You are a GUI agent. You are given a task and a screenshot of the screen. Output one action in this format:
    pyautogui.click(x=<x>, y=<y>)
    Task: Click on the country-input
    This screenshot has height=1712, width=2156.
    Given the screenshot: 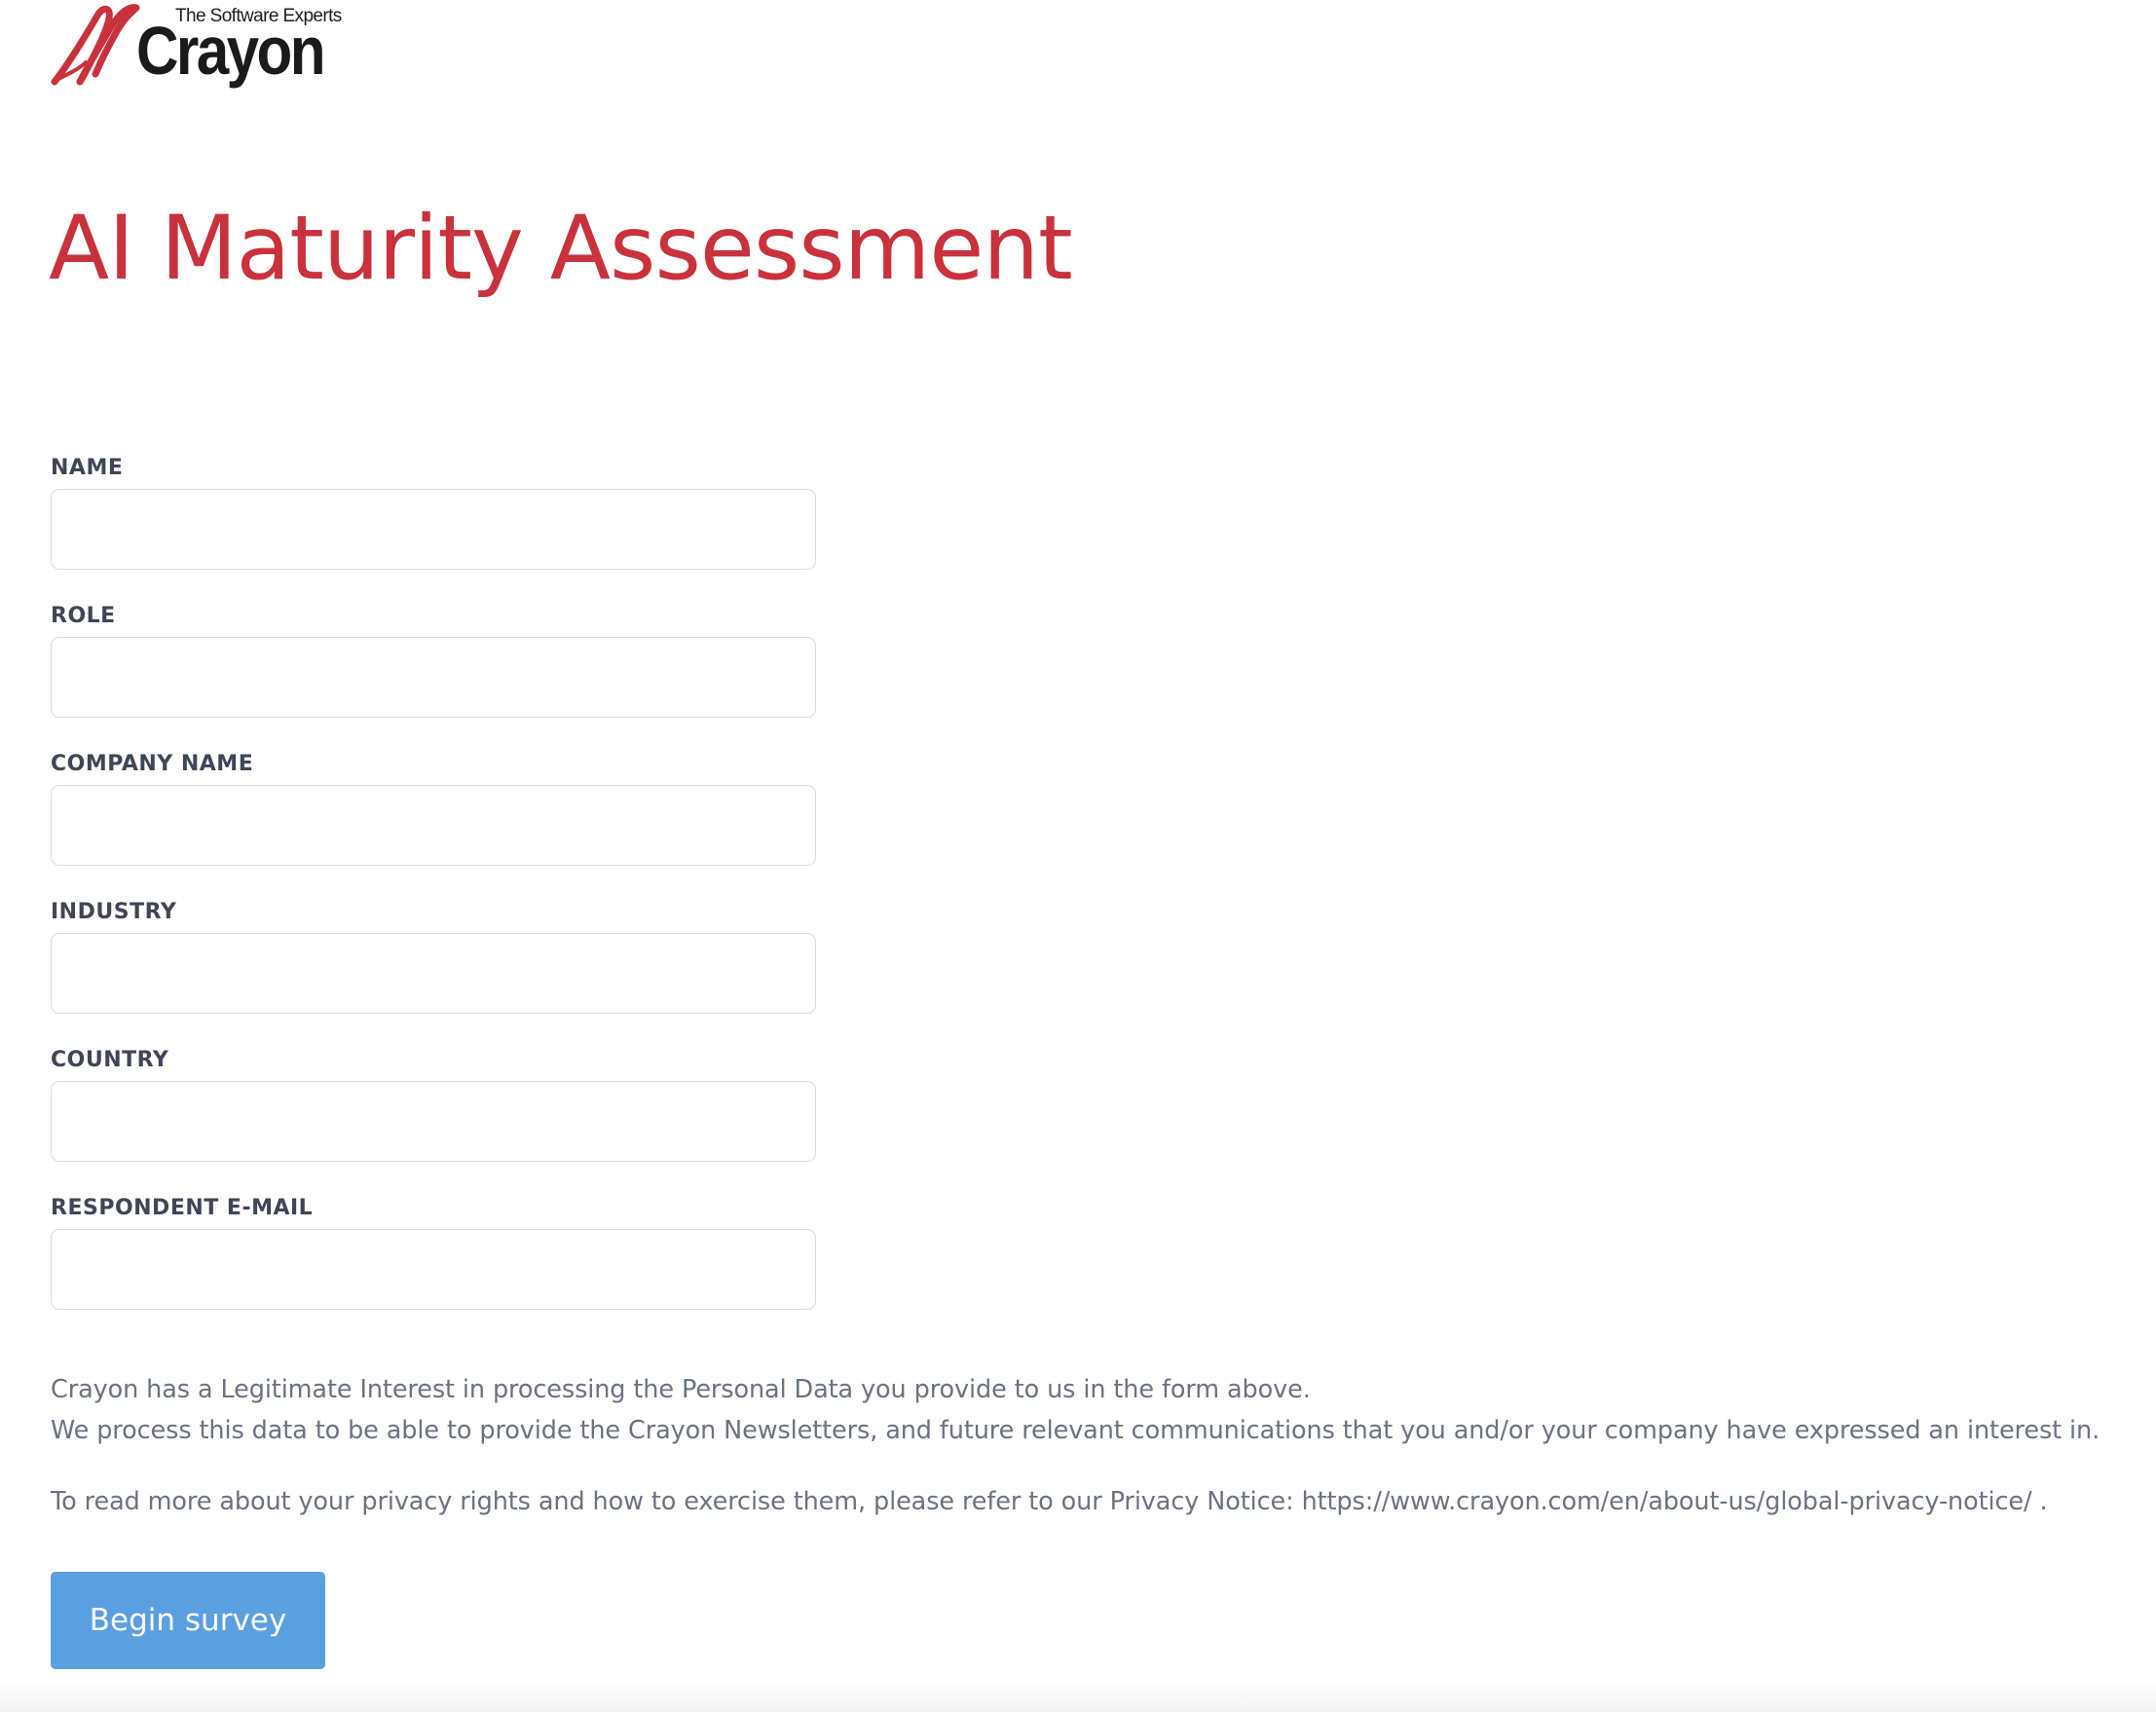 What is the action you would take?
    pyautogui.click(x=434, y=1121)
    